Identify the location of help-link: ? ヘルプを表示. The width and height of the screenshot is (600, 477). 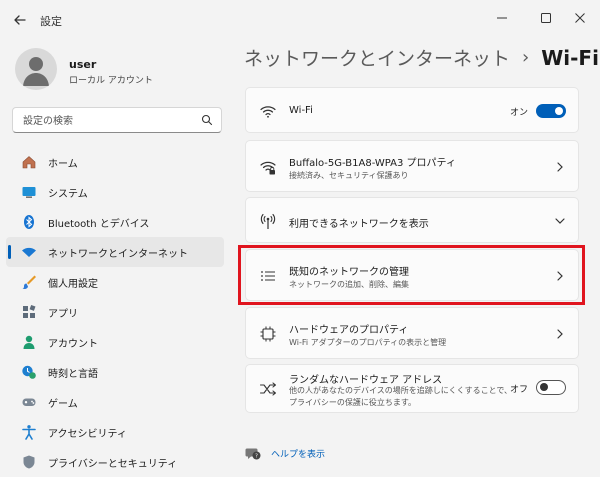
(285, 453).